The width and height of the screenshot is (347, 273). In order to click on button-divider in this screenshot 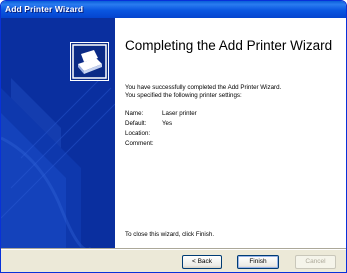, I will do `click(173, 249)`.